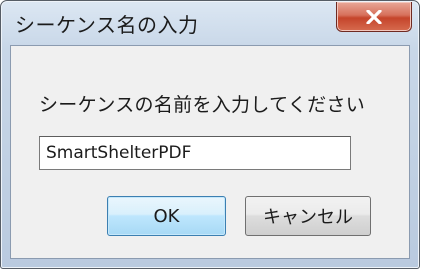 This screenshot has height=271, width=422. Describe the element at coordinates (308, 216) in the screenshot. I see `cancel-button: キャンセル` at that location.